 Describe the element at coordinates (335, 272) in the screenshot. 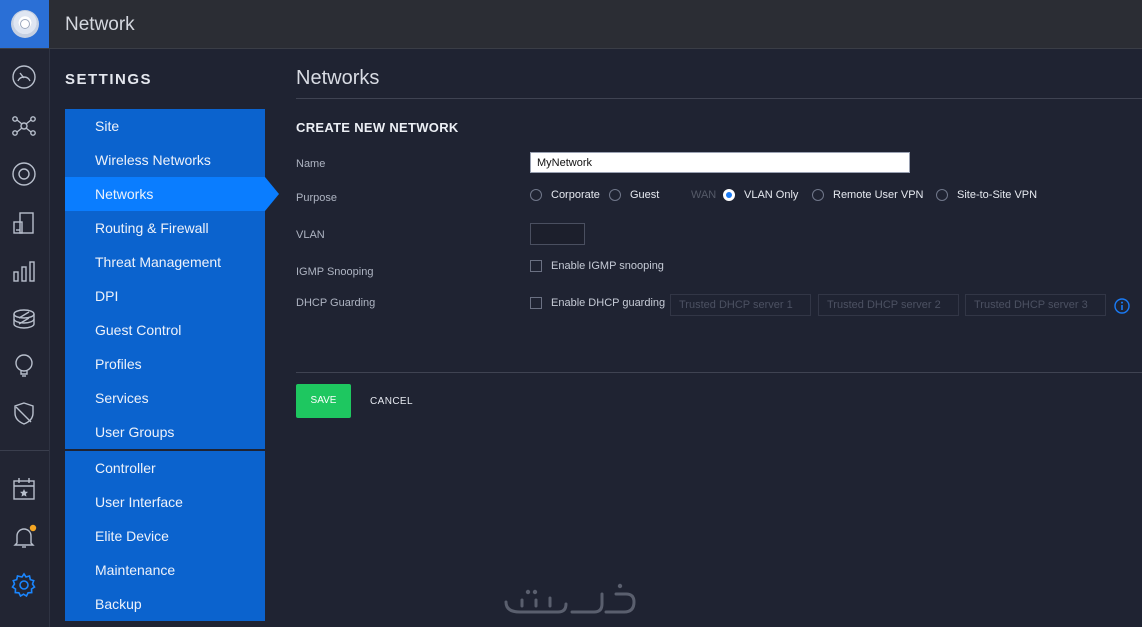

I see `igmp-label: IGMP Snooping` at that location.